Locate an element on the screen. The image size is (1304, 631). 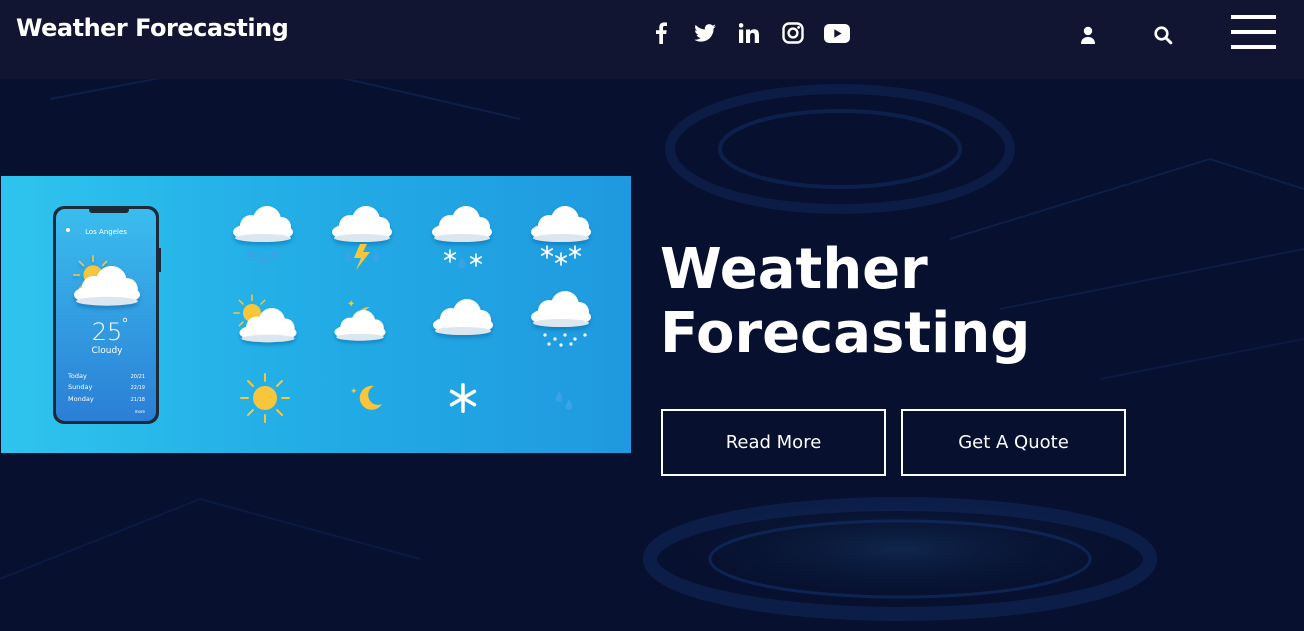
hail-icon is located at coordinates (561, 319).